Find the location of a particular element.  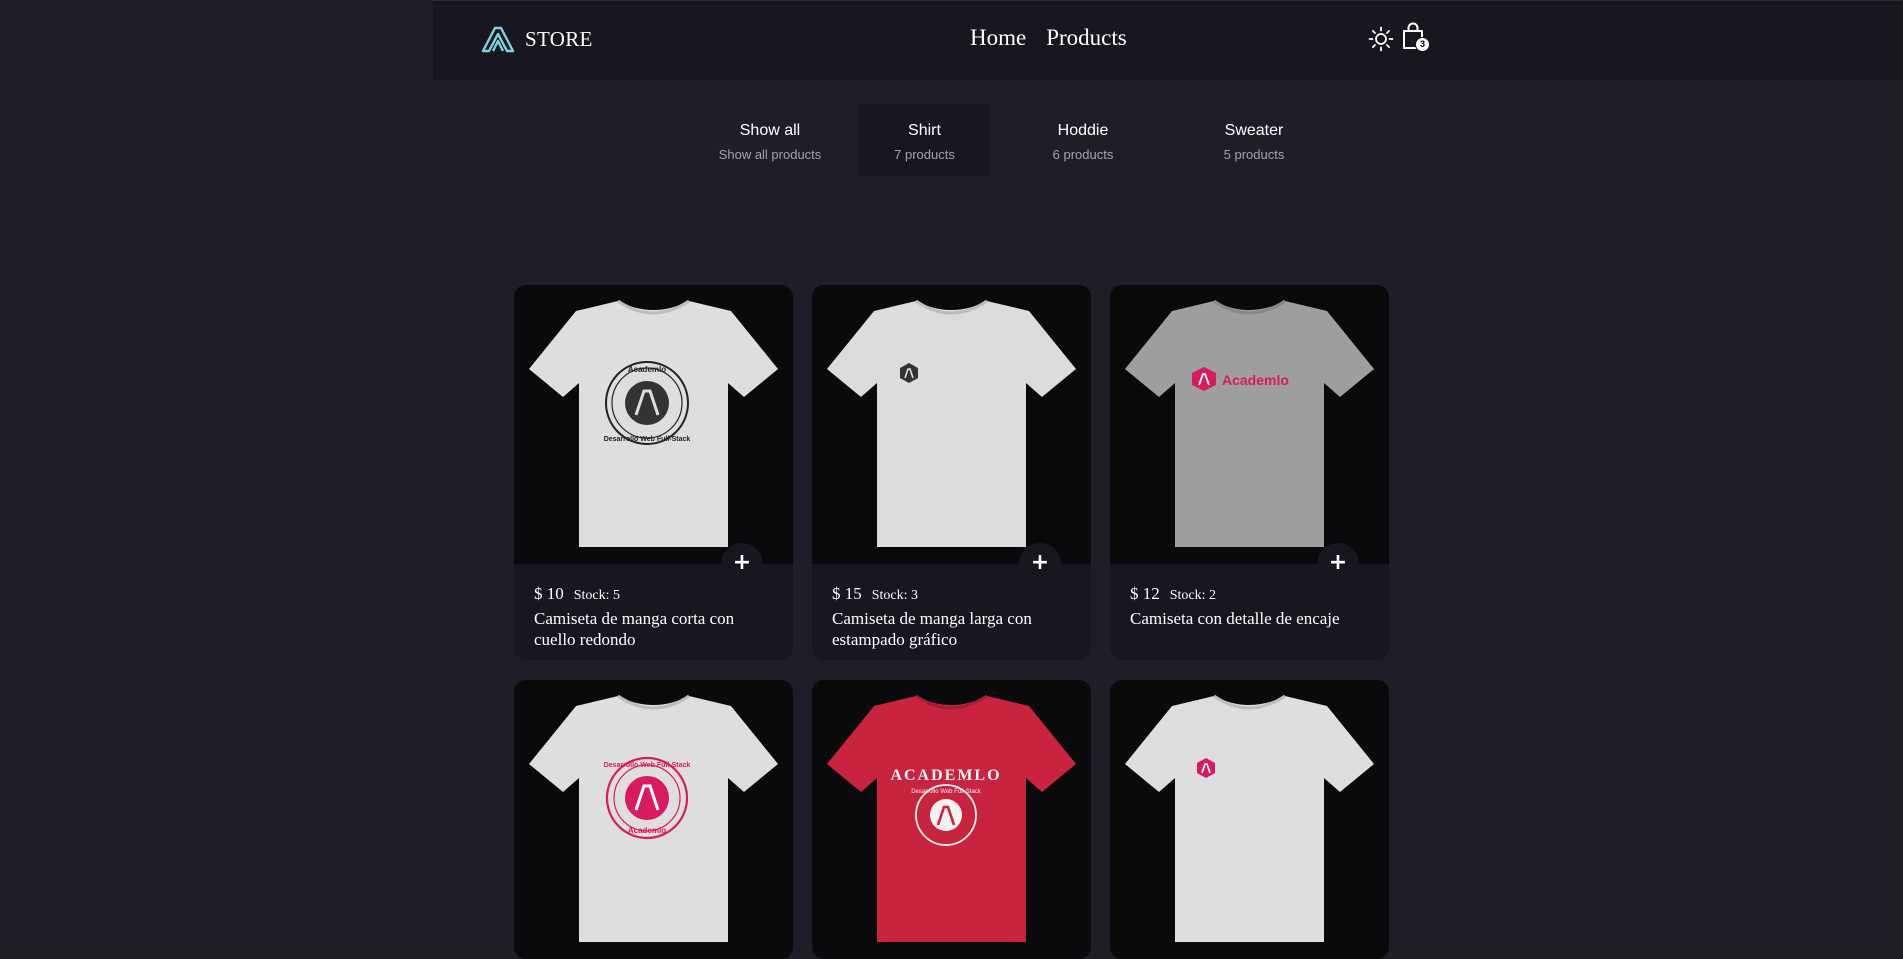

product-image: ACADEMLO Desarrollo Web Full-Stack is located at coordinates (951, 819).